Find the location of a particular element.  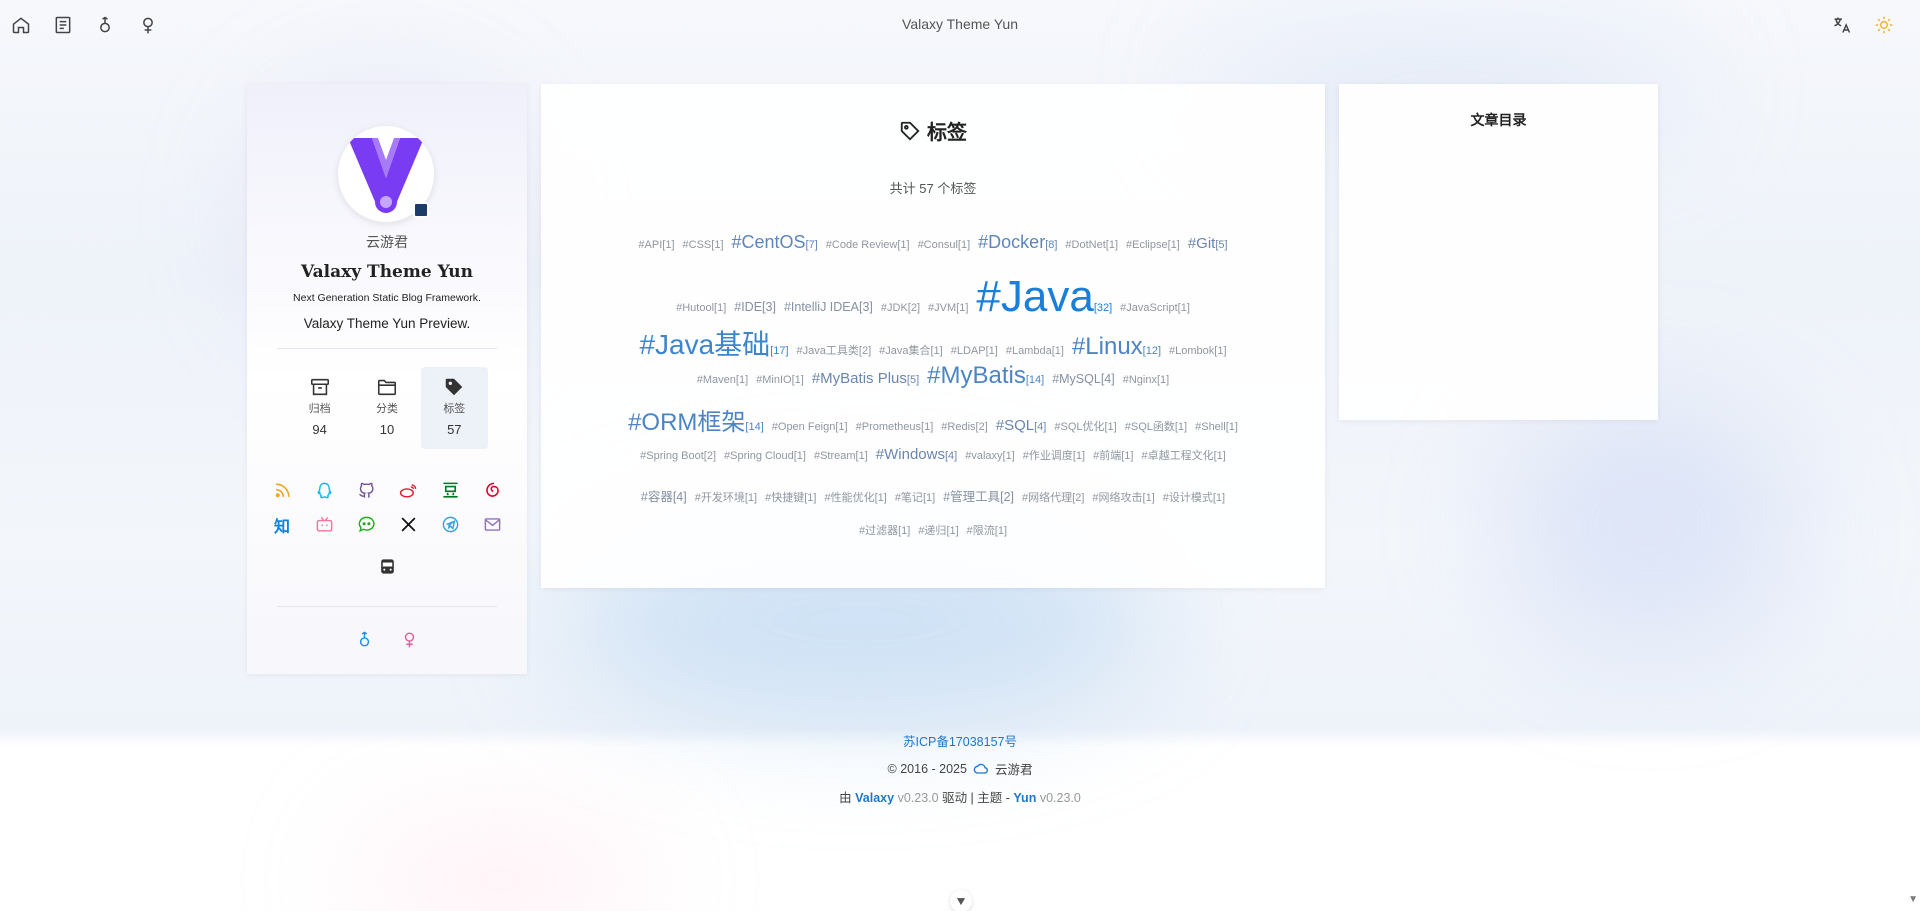

tag-name: #CentOS is located at coordinates (768, 242).